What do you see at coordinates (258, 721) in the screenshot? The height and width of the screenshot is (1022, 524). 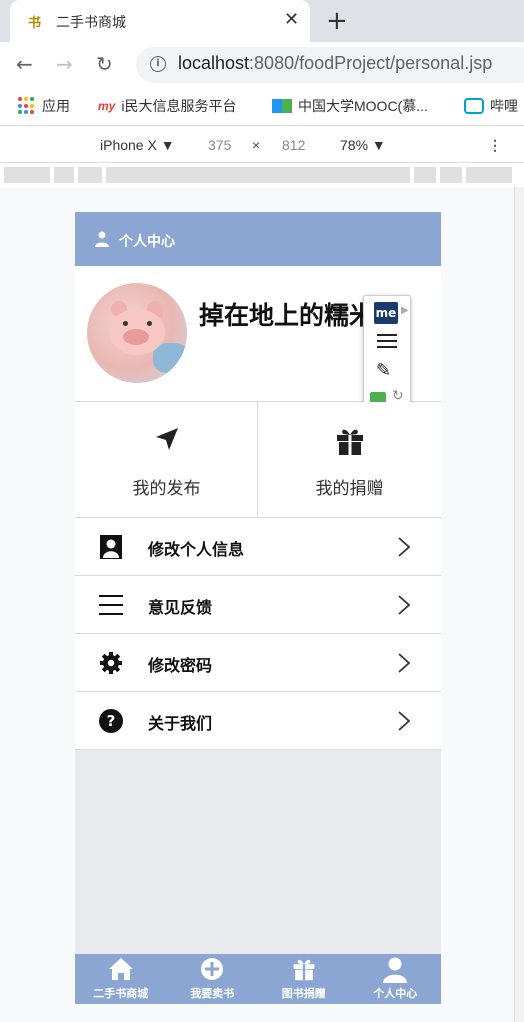 I see `menu-item-about-us: ? 关于我们` at bounding box center [258, 721].